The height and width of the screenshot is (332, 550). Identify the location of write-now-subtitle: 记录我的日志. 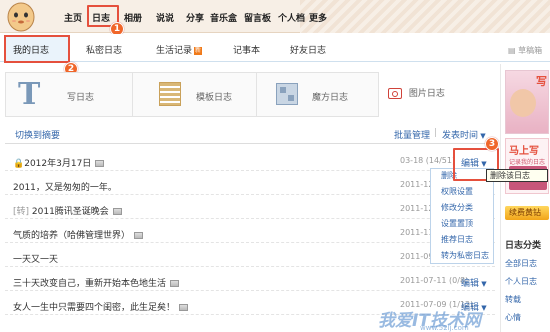
(527, 162).